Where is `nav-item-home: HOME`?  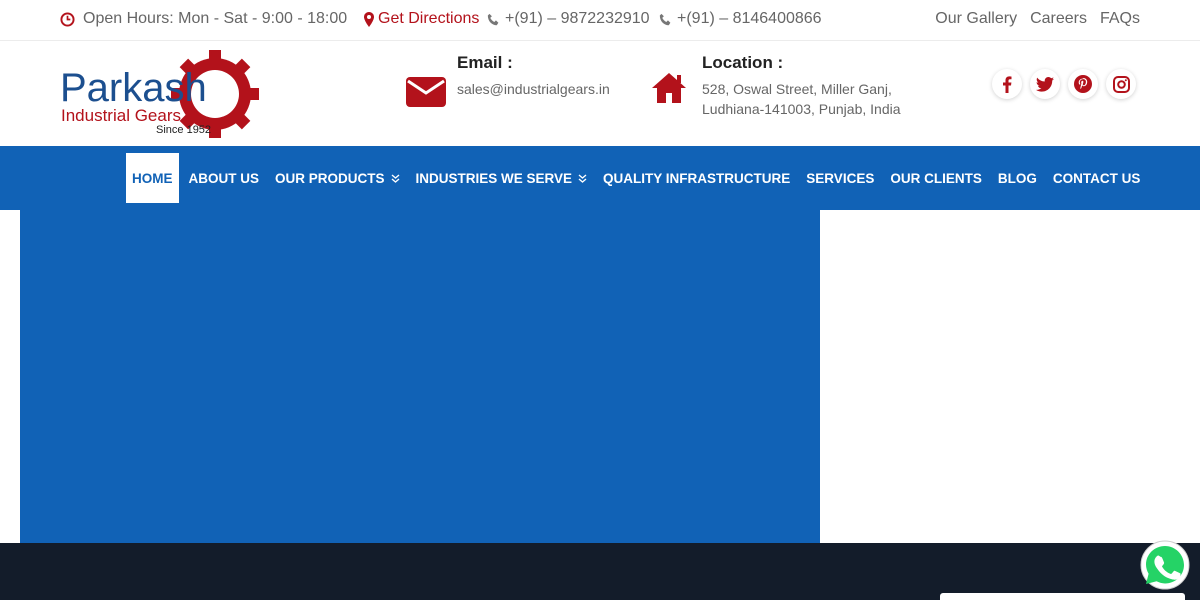 nav-item-home: HOME is located at coordinates (152, 178).